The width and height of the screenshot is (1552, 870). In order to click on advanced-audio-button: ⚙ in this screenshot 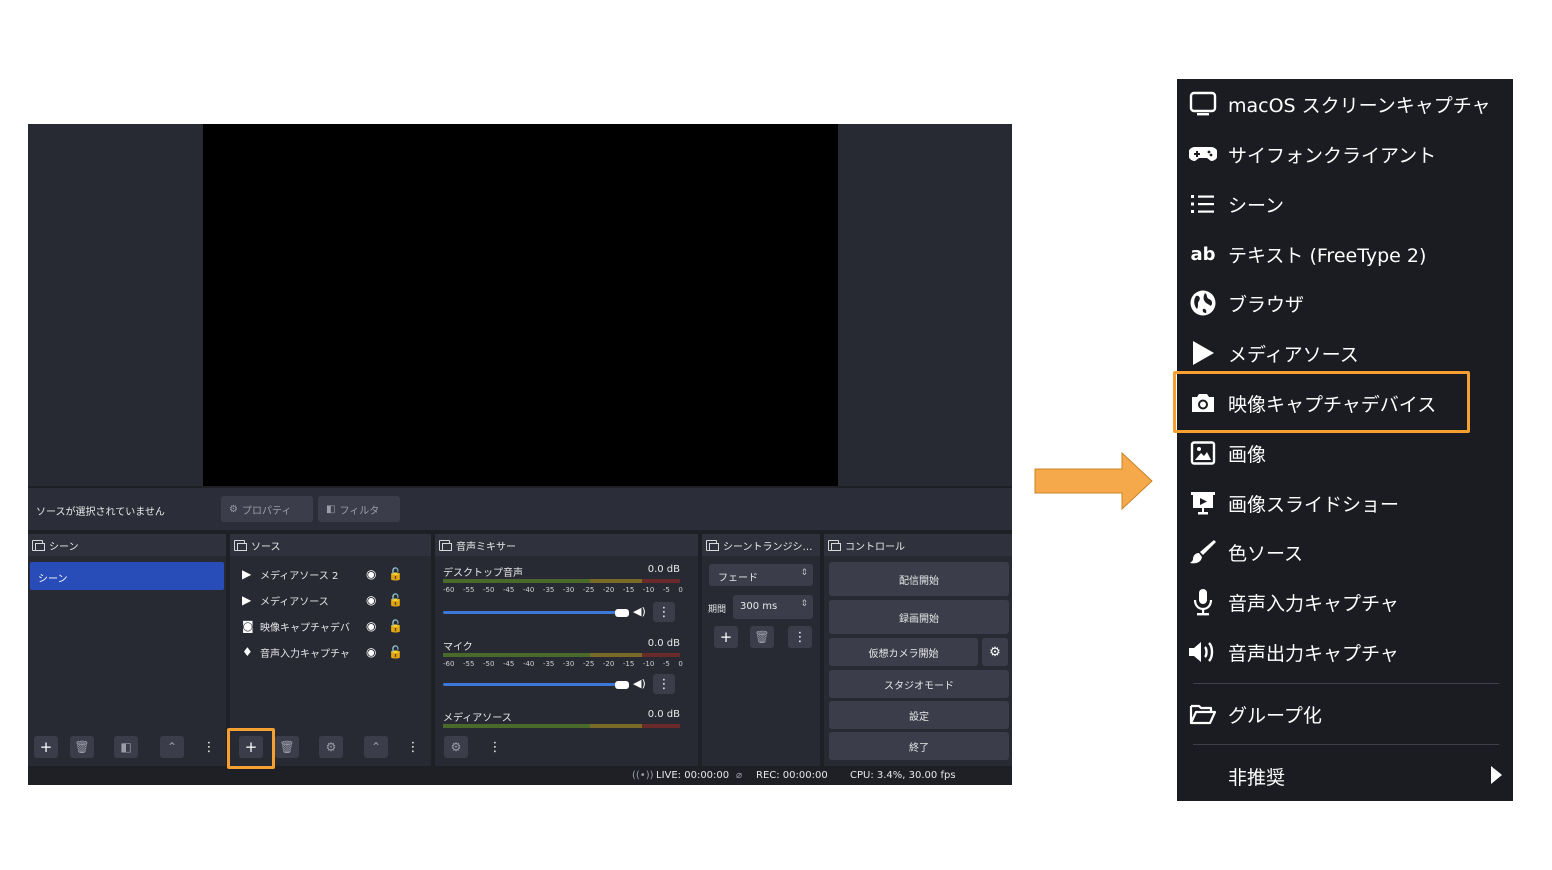, I will do `click(456, 747)`.